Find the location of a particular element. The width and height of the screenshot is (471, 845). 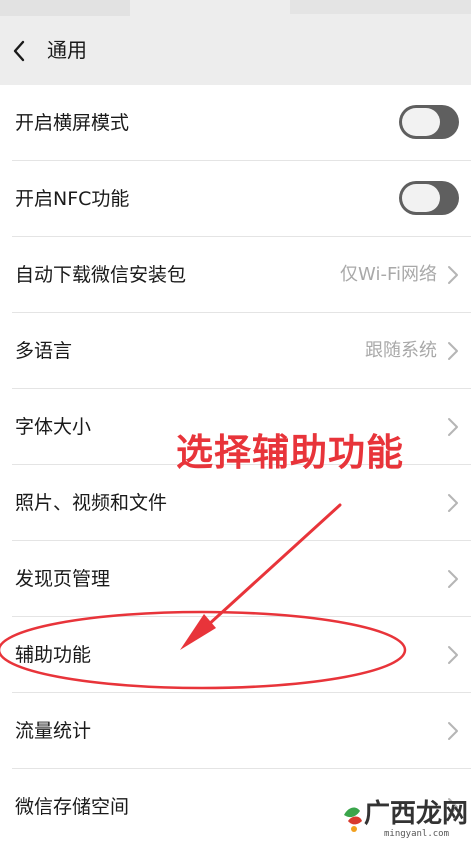

settings-row-label: 开启横屏模式 is located at coordinates (72, 123).